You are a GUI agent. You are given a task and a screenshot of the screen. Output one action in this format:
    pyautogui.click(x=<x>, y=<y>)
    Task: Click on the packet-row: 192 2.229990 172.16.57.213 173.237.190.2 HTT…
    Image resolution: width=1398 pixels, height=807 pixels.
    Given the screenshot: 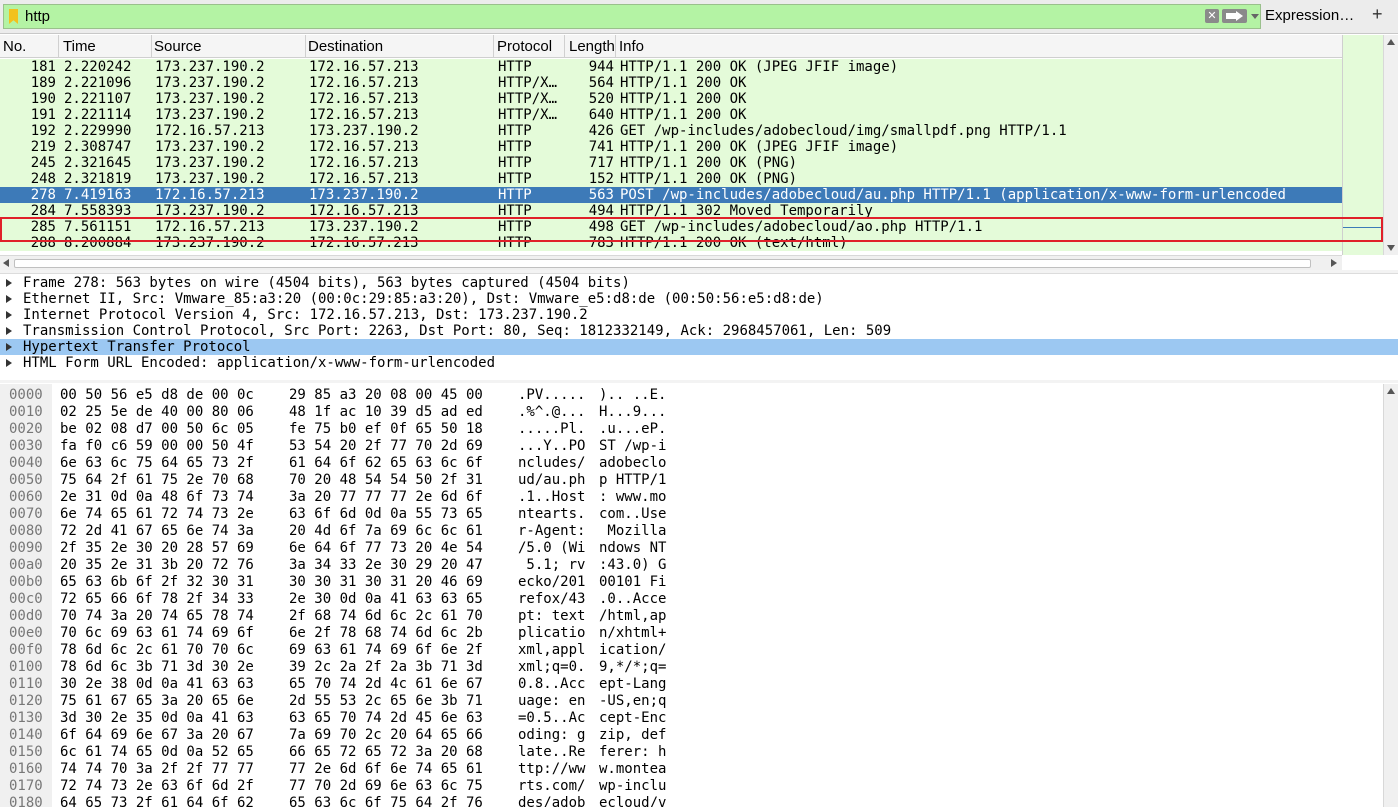 What is the action you would take?
    pyautogui.click(x=671, y=131)
    